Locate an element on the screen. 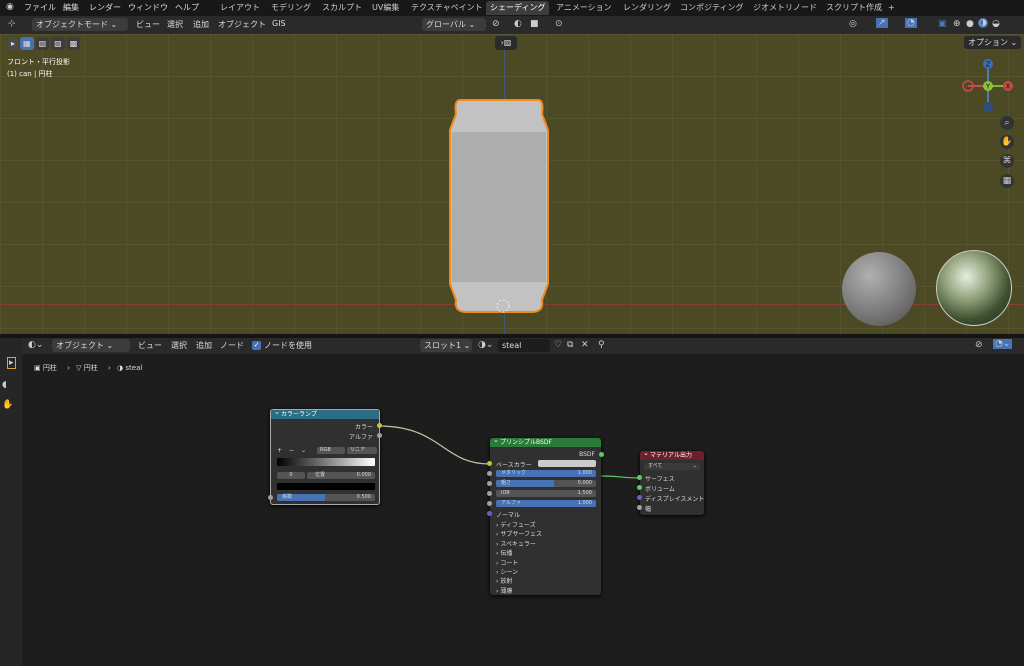 The width and height of the screenshot is (1024, 666). add-stop-button: + is located at coordinates (279, 450).